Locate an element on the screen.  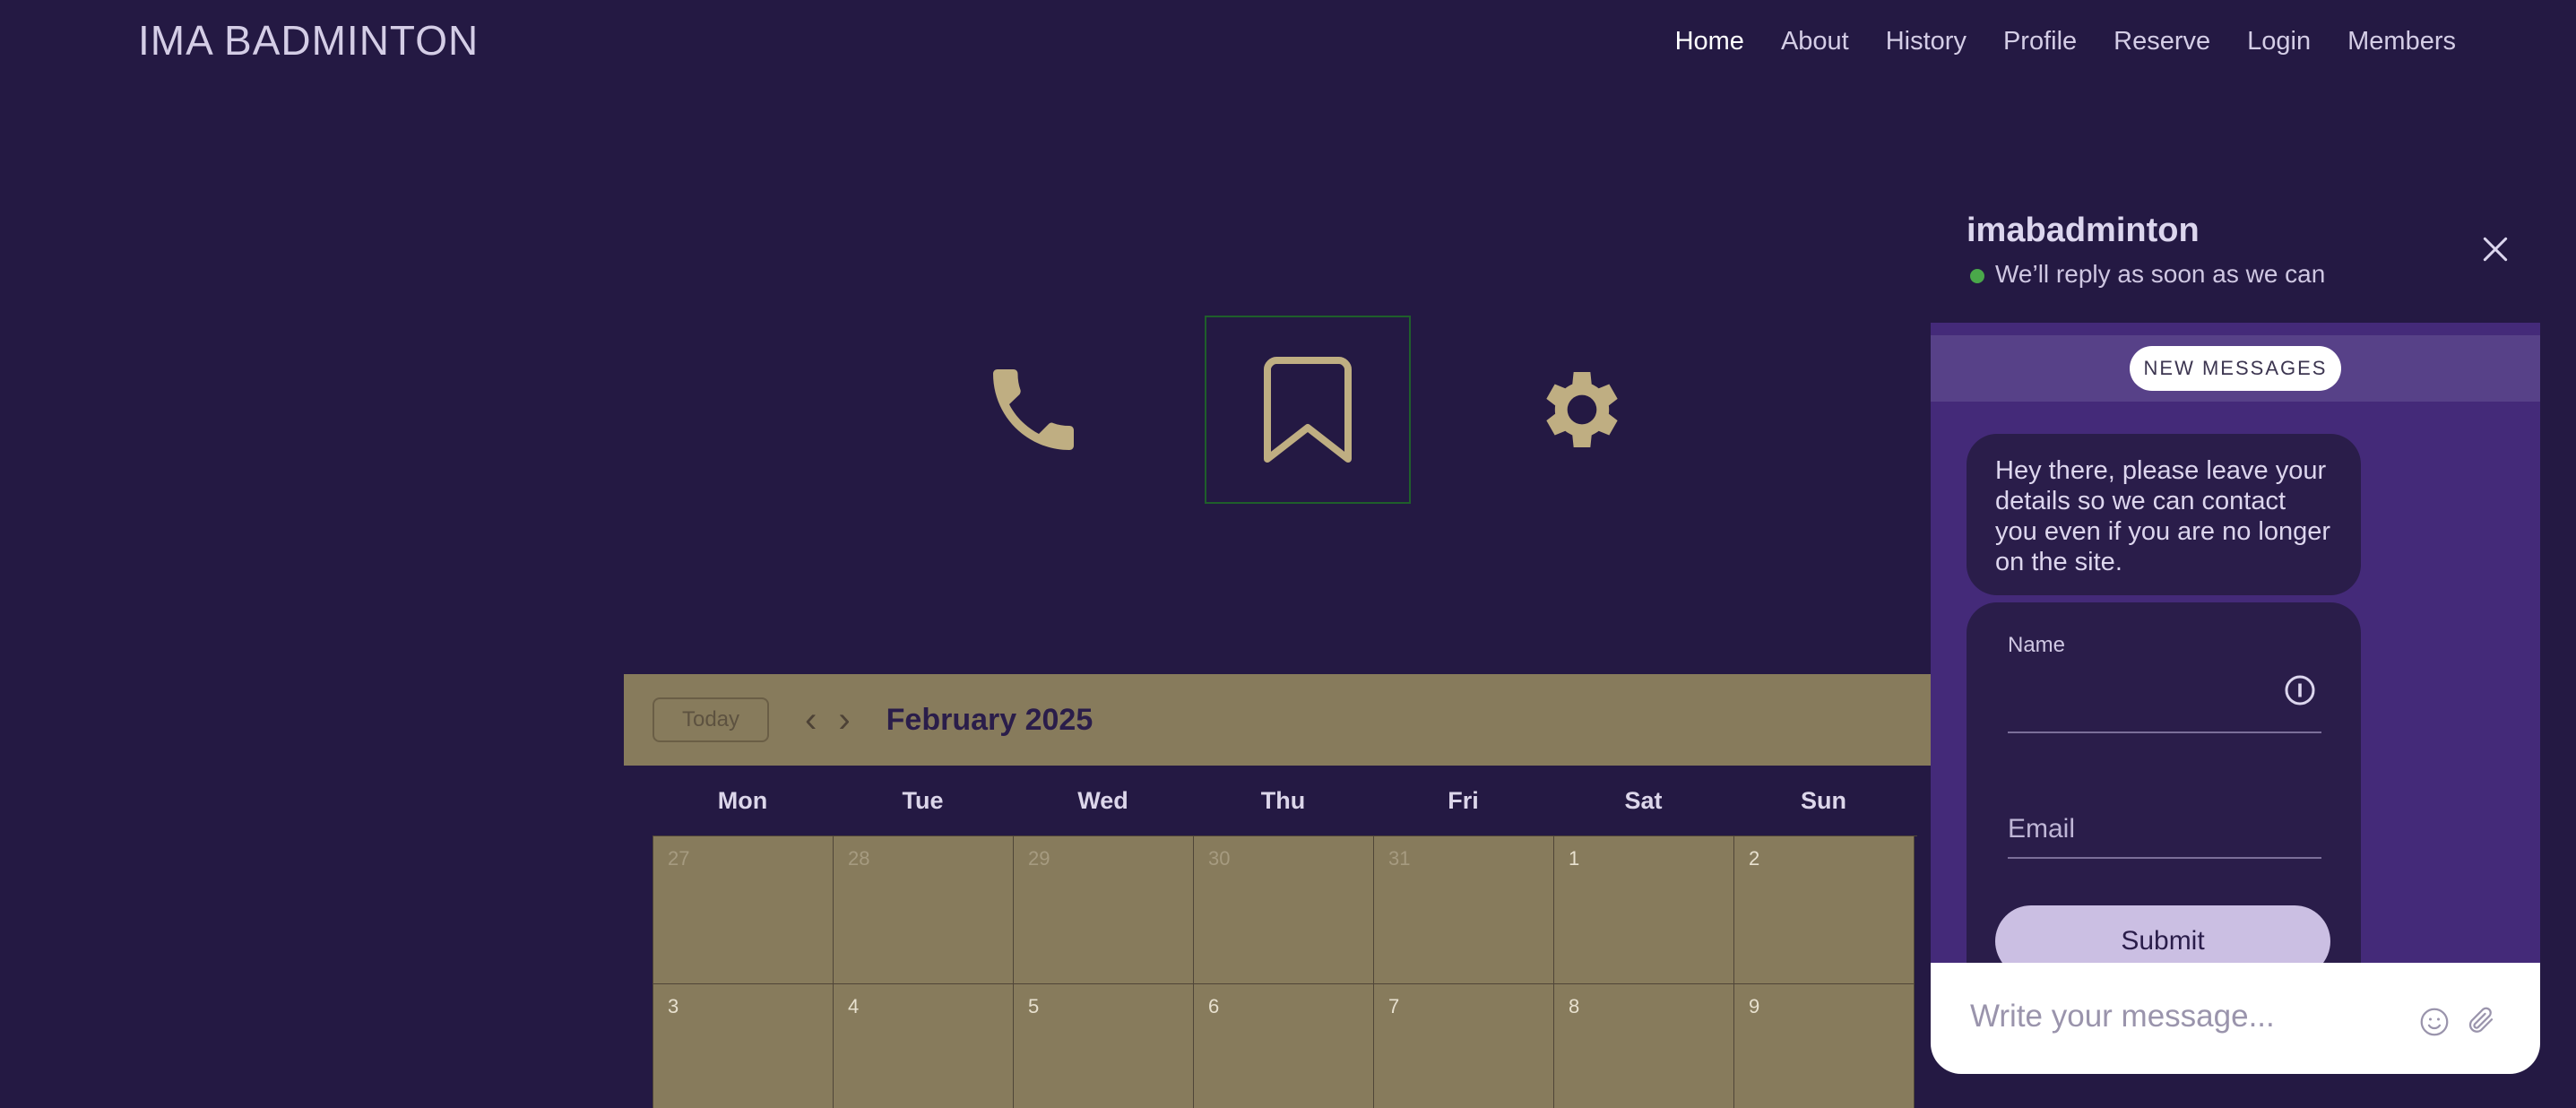
calendar-week: 27 28 29 30 31 1 2 is located at coordinates (1285, 910).